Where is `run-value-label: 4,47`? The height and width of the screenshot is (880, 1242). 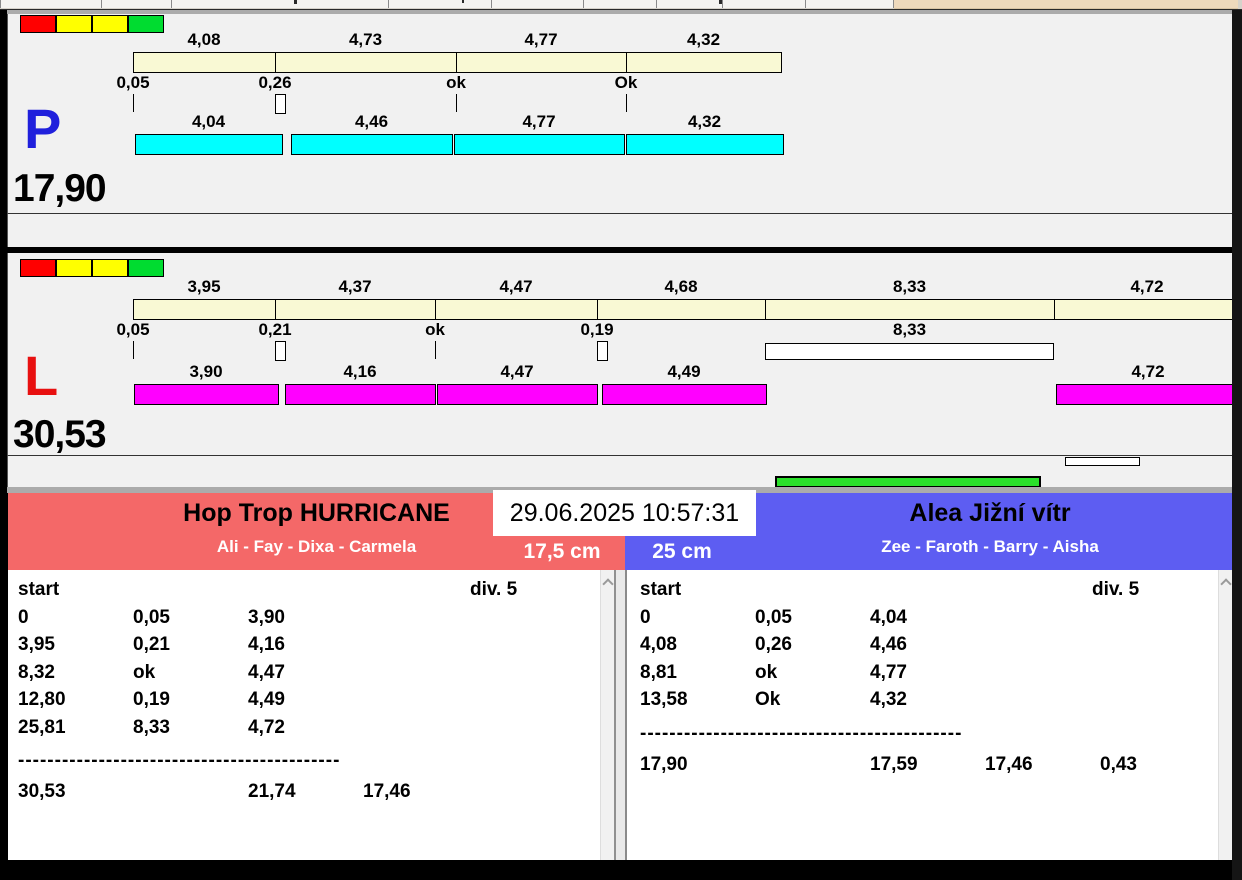
run-value-label: 4,47 is located at coordinates (517, 371).